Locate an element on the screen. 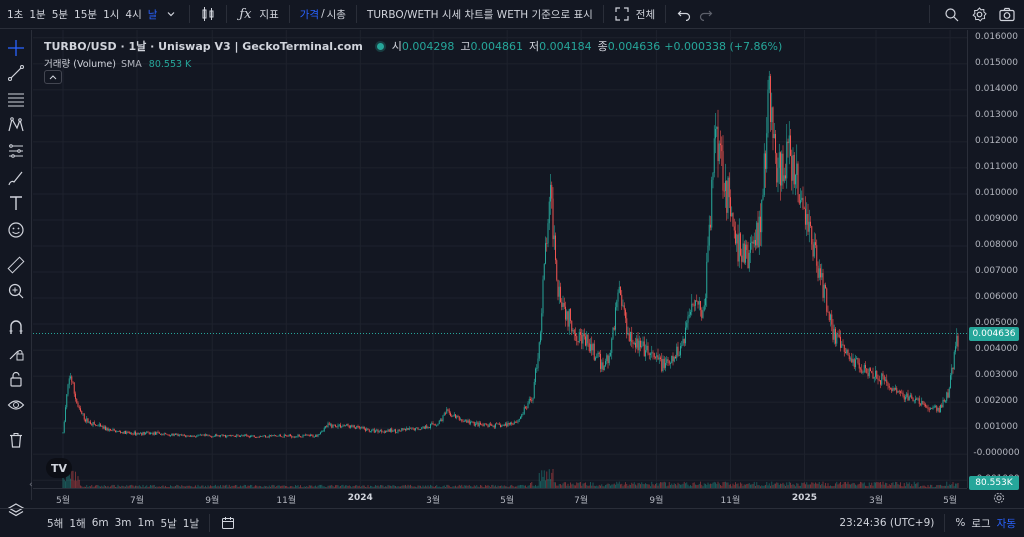 Image resolution: width=1024 pixels, height=537 pixels. tradingview-logo: TV is located at coordinates (59, 468).